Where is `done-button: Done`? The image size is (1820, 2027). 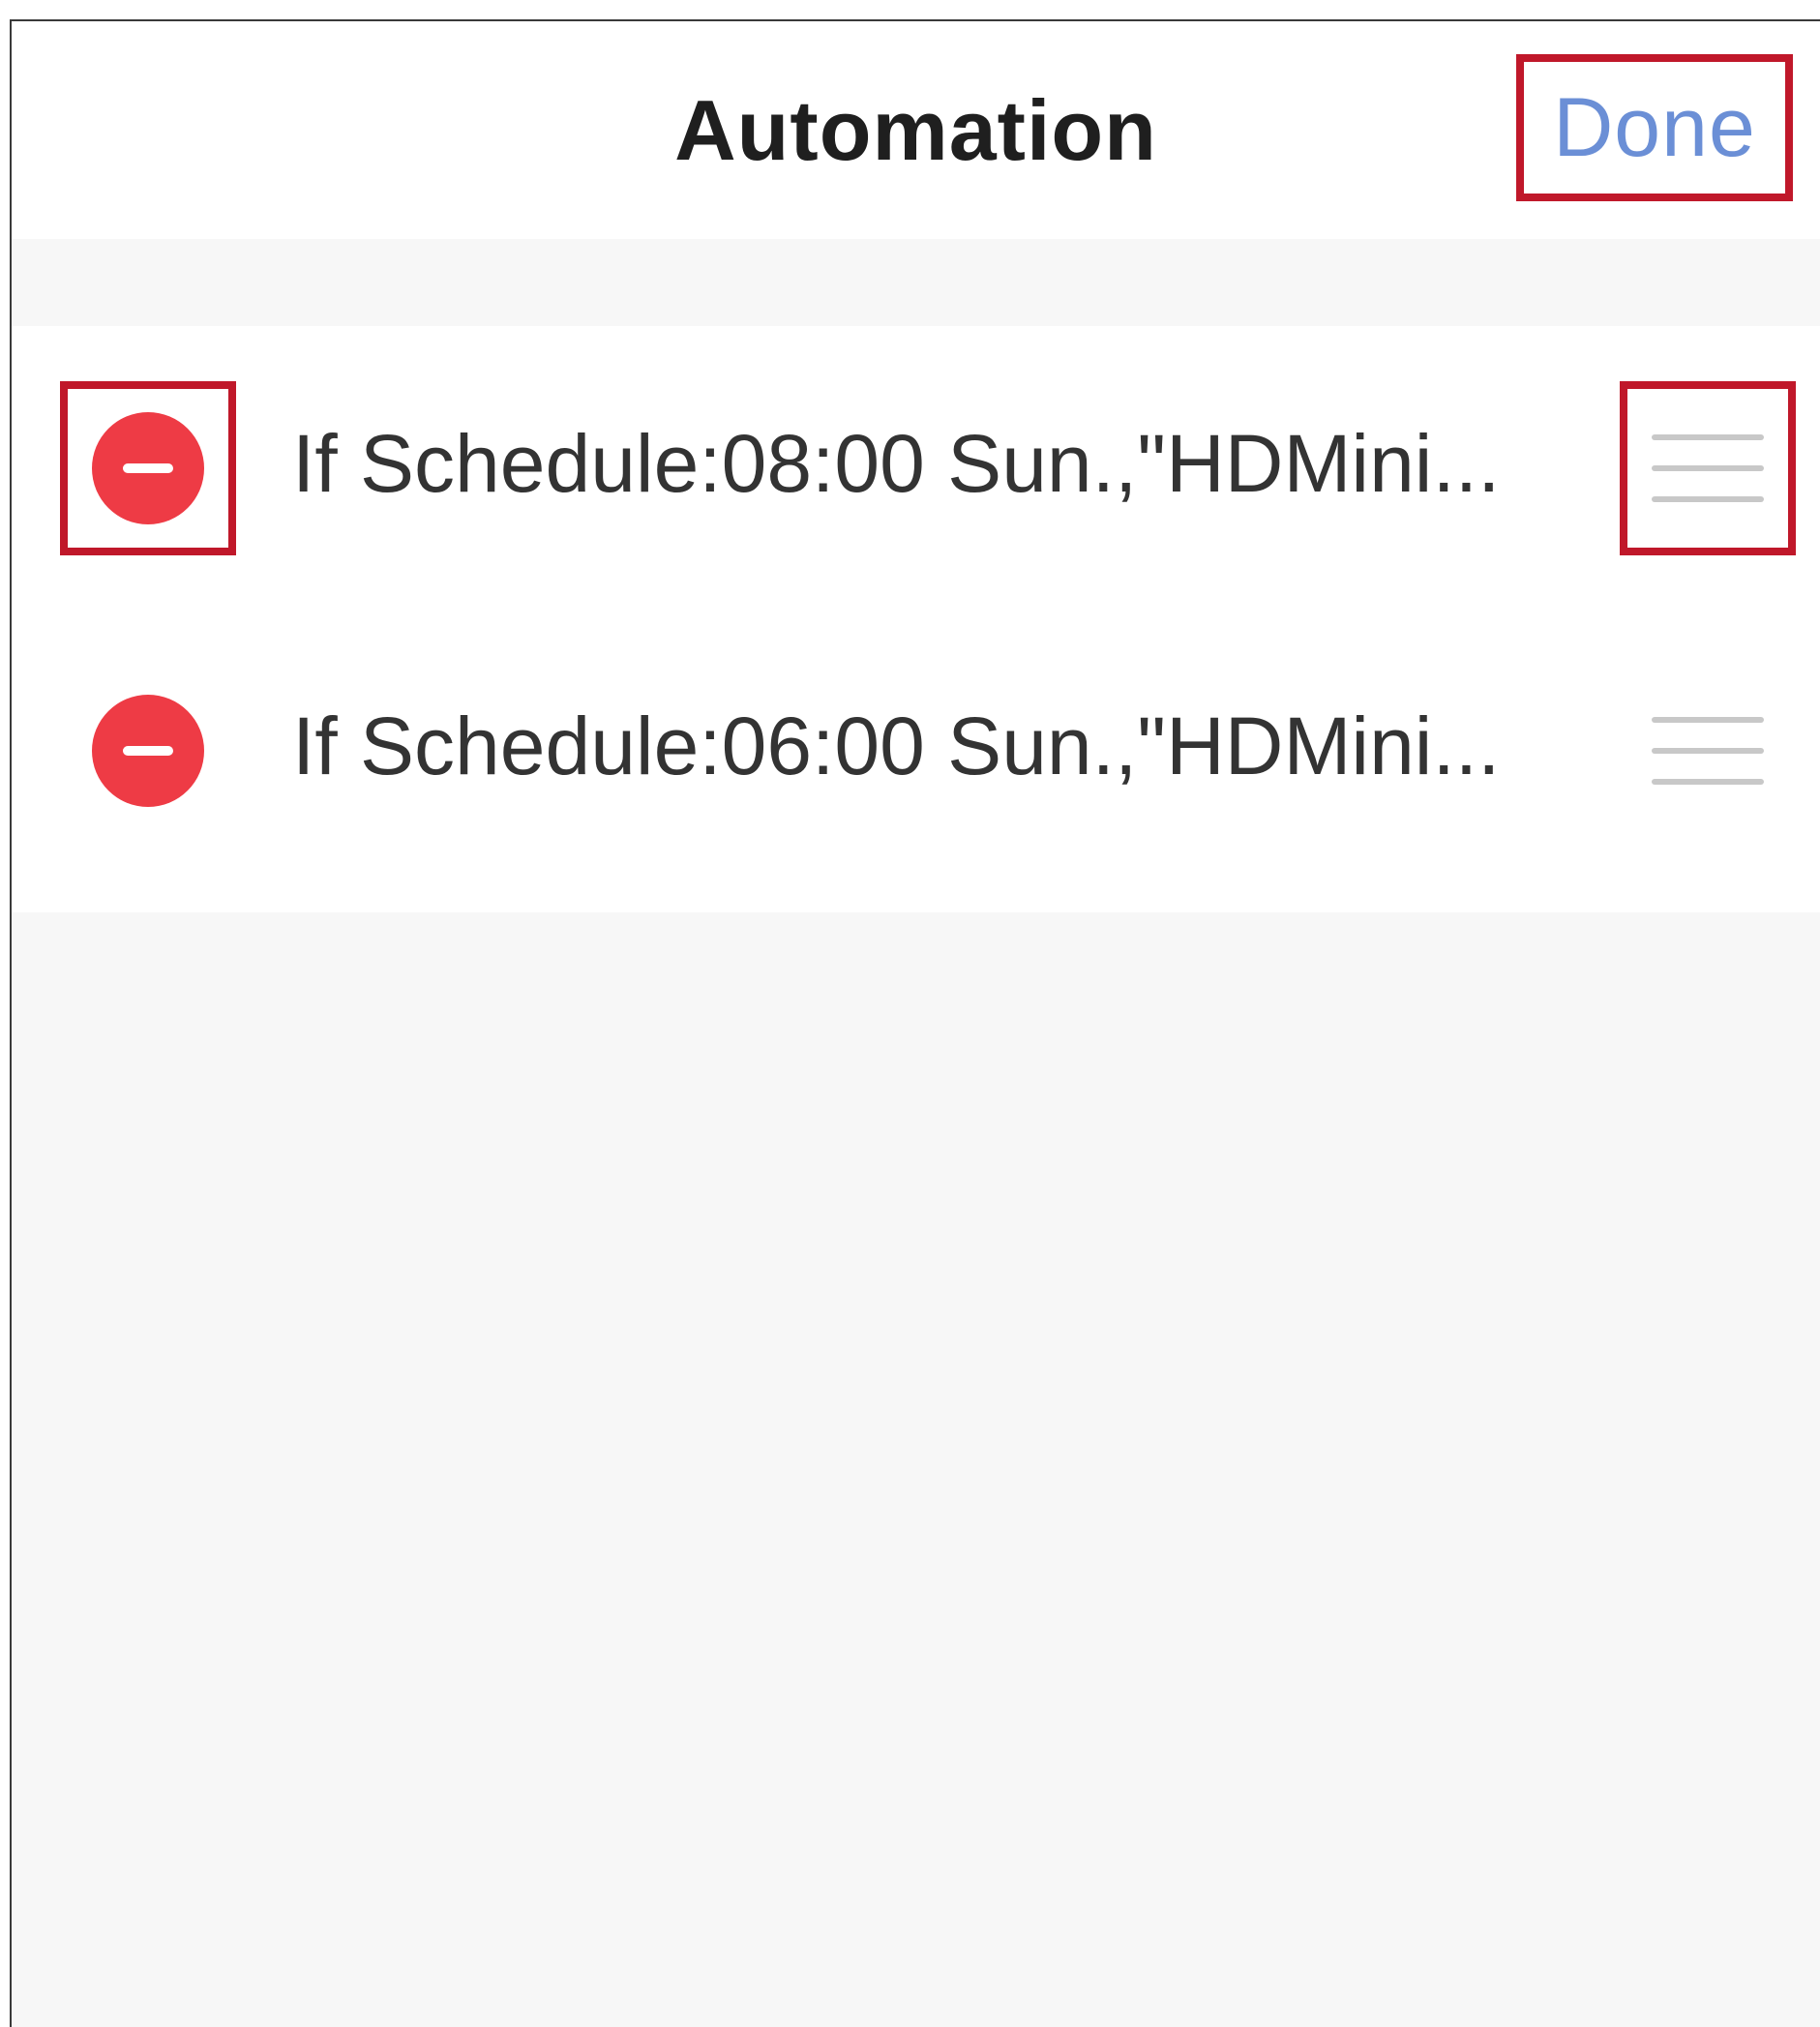 done-button: Done is located at coordinates (1655, 128).